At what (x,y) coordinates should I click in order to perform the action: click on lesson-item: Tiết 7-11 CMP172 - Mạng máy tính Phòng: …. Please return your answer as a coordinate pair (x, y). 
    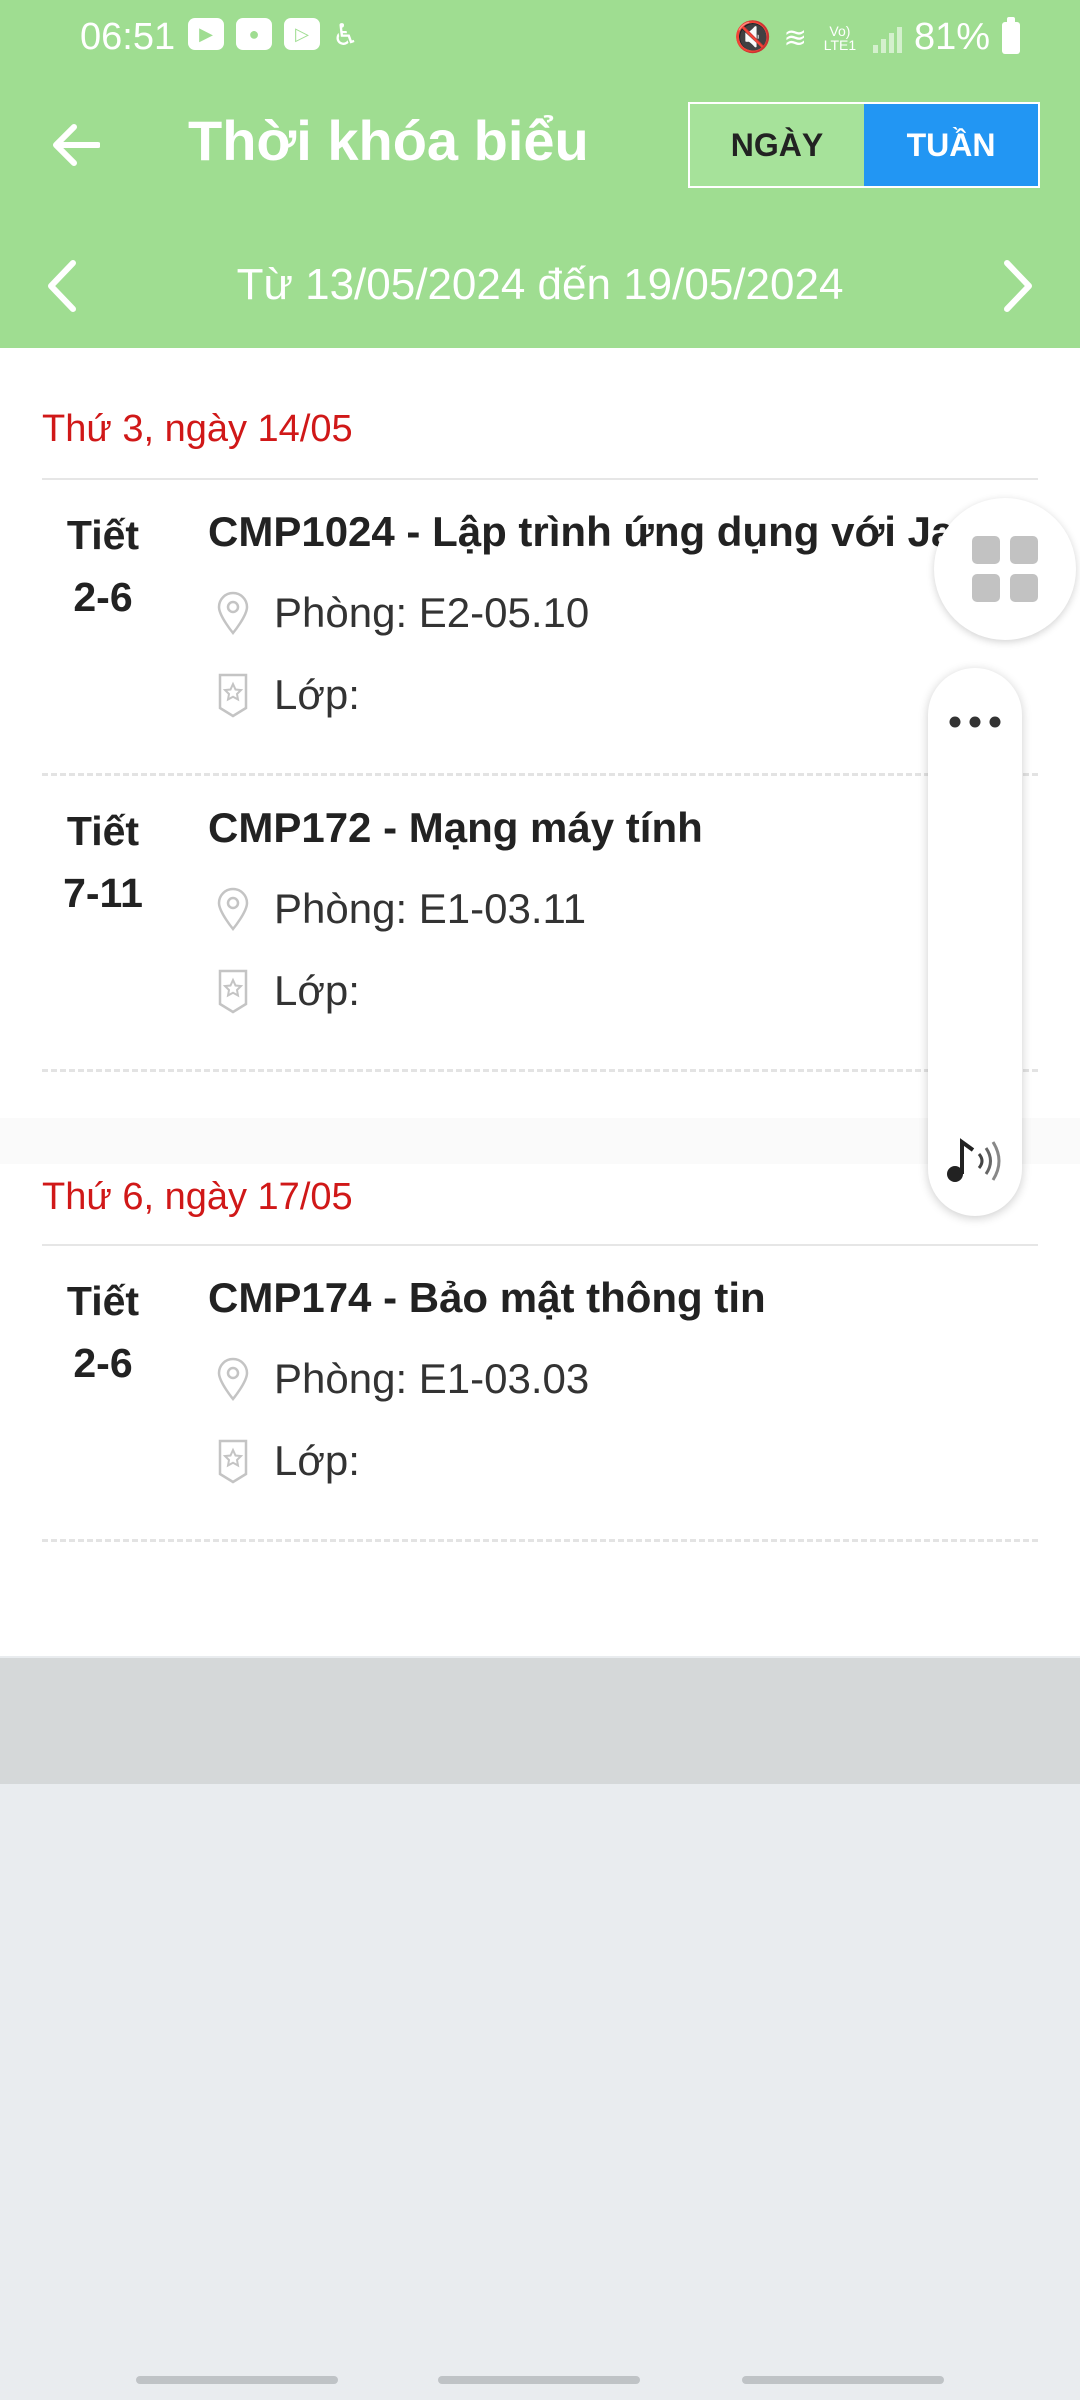
    Looking at the image, I should click on (540, 924).